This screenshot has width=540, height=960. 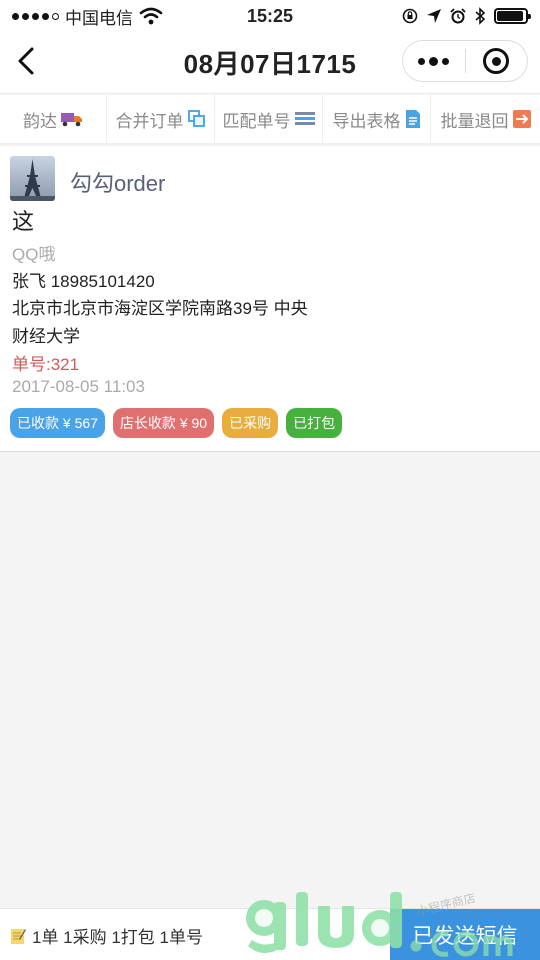 What do you see at coordinates (118, 183) in the screenshot?
I see `shop-name: 勾勾order` at bounding box center [118, 183].